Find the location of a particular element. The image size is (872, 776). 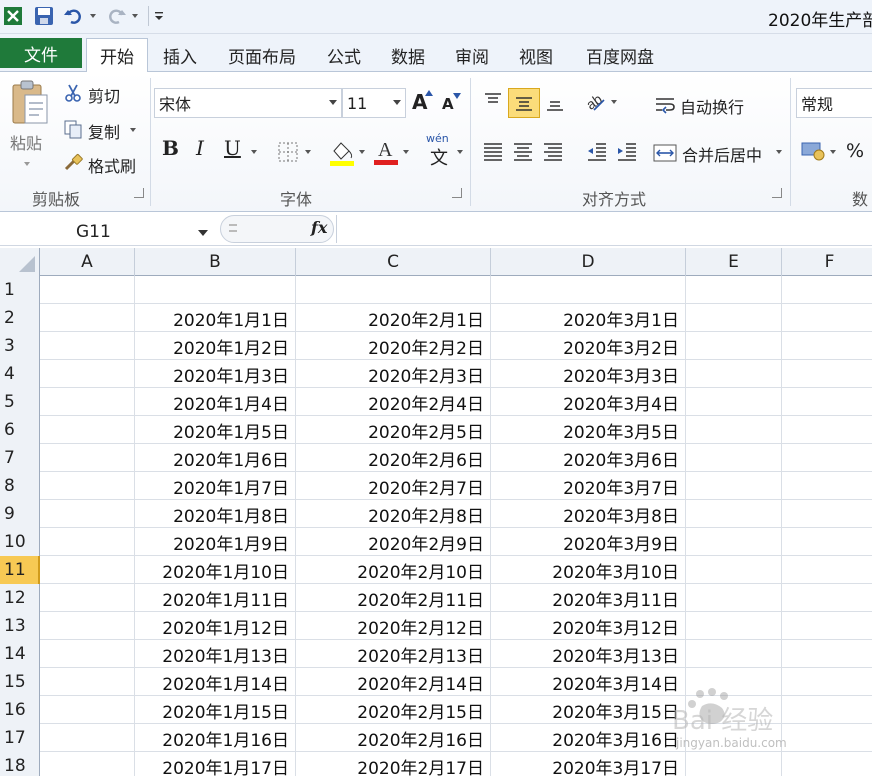

select-all-corner is located at coordinates (20, 262).